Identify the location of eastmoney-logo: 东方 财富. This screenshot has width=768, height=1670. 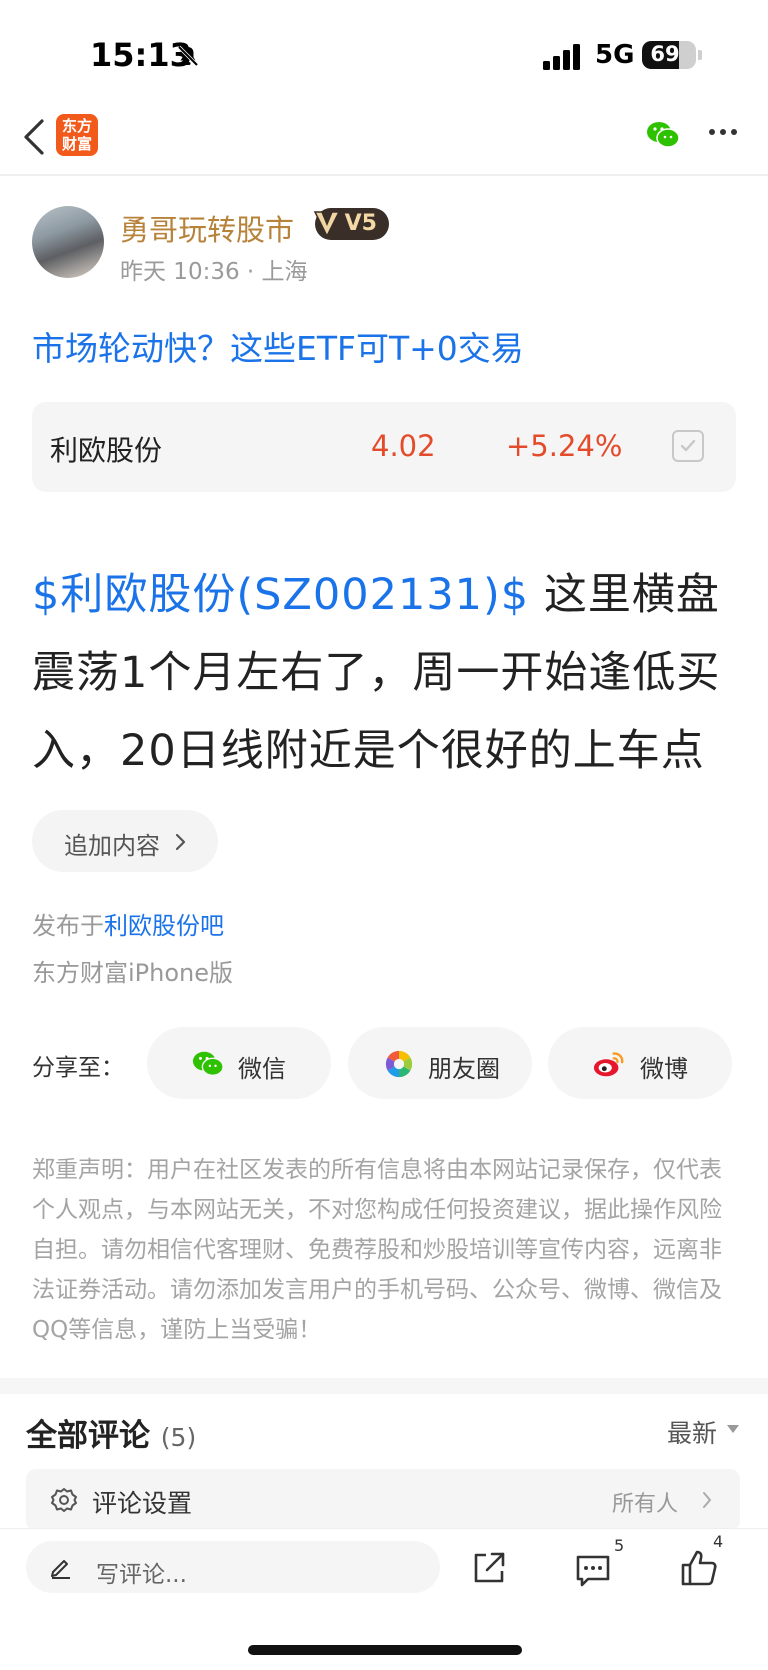
(77, 135).